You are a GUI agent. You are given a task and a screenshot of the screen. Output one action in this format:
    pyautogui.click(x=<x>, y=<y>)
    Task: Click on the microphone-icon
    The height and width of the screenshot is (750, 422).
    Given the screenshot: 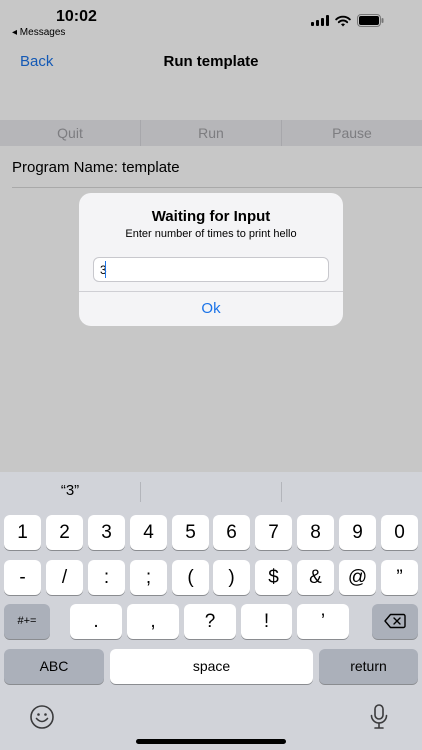 What is the action you would take?
    pyautogui.click(x=379, y=719)
    